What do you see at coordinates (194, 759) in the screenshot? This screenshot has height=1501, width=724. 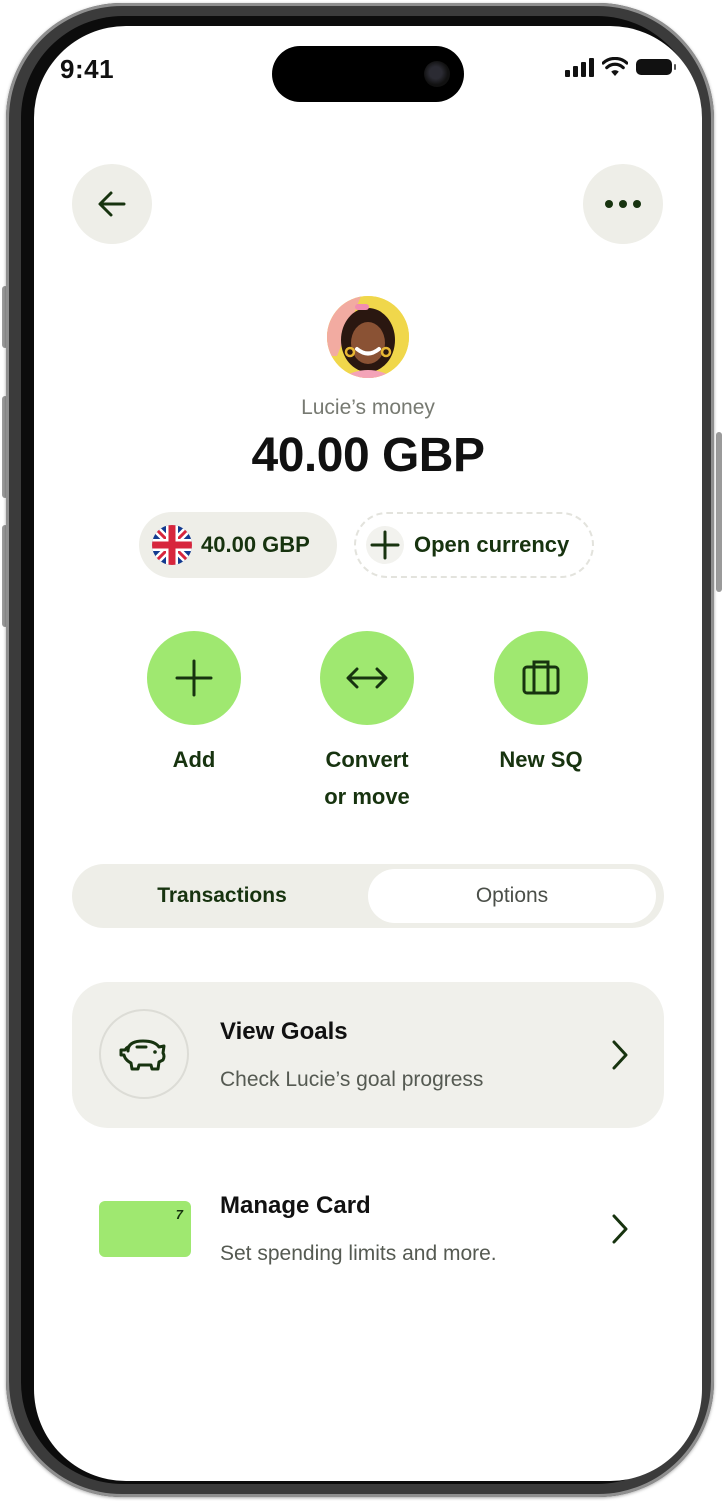 I see `add-label: Add` at bounding box center [194, 759].